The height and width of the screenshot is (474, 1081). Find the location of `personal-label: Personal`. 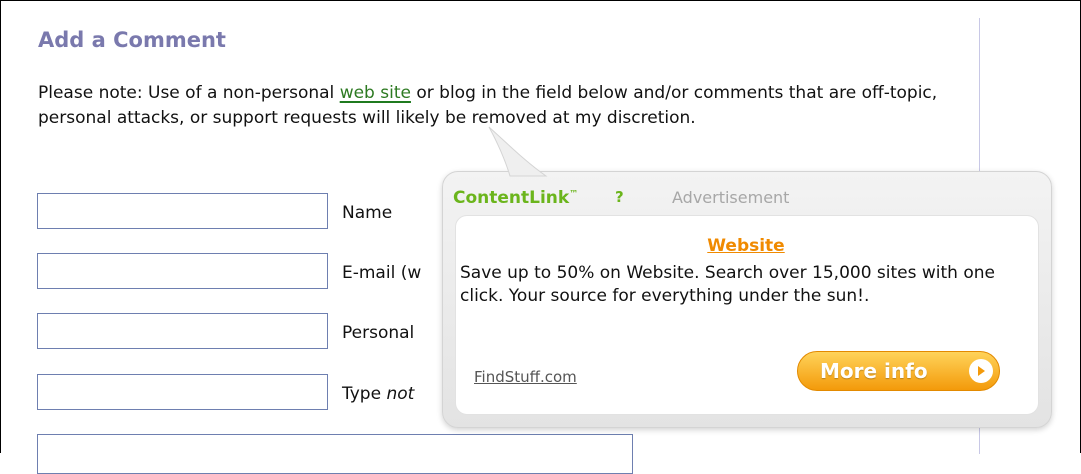

personal-label: Personal is located at coordinates (378, 333).